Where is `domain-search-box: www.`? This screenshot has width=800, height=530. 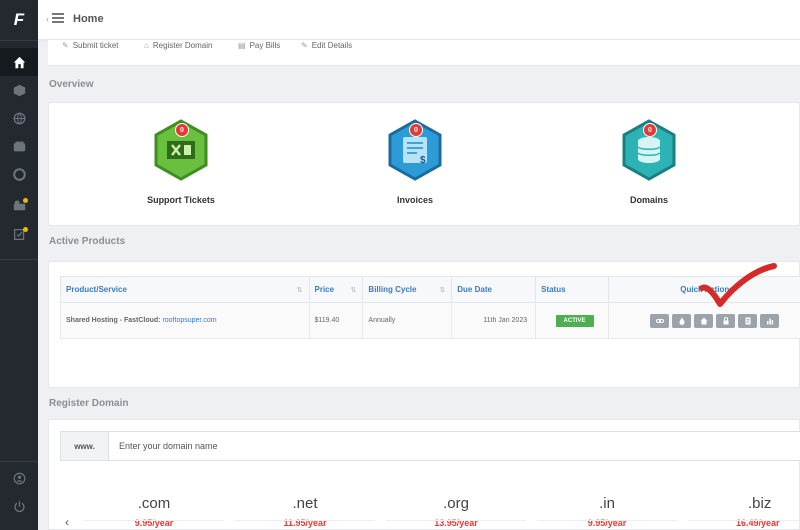
domain-search-box: www. is located at coordinates (430, 446).